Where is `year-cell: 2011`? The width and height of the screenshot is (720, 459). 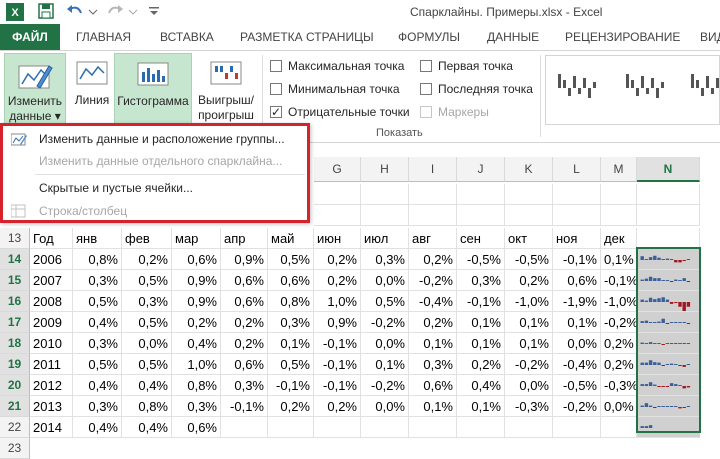
year-cell: 2011 is located at coordinates (51, 364).